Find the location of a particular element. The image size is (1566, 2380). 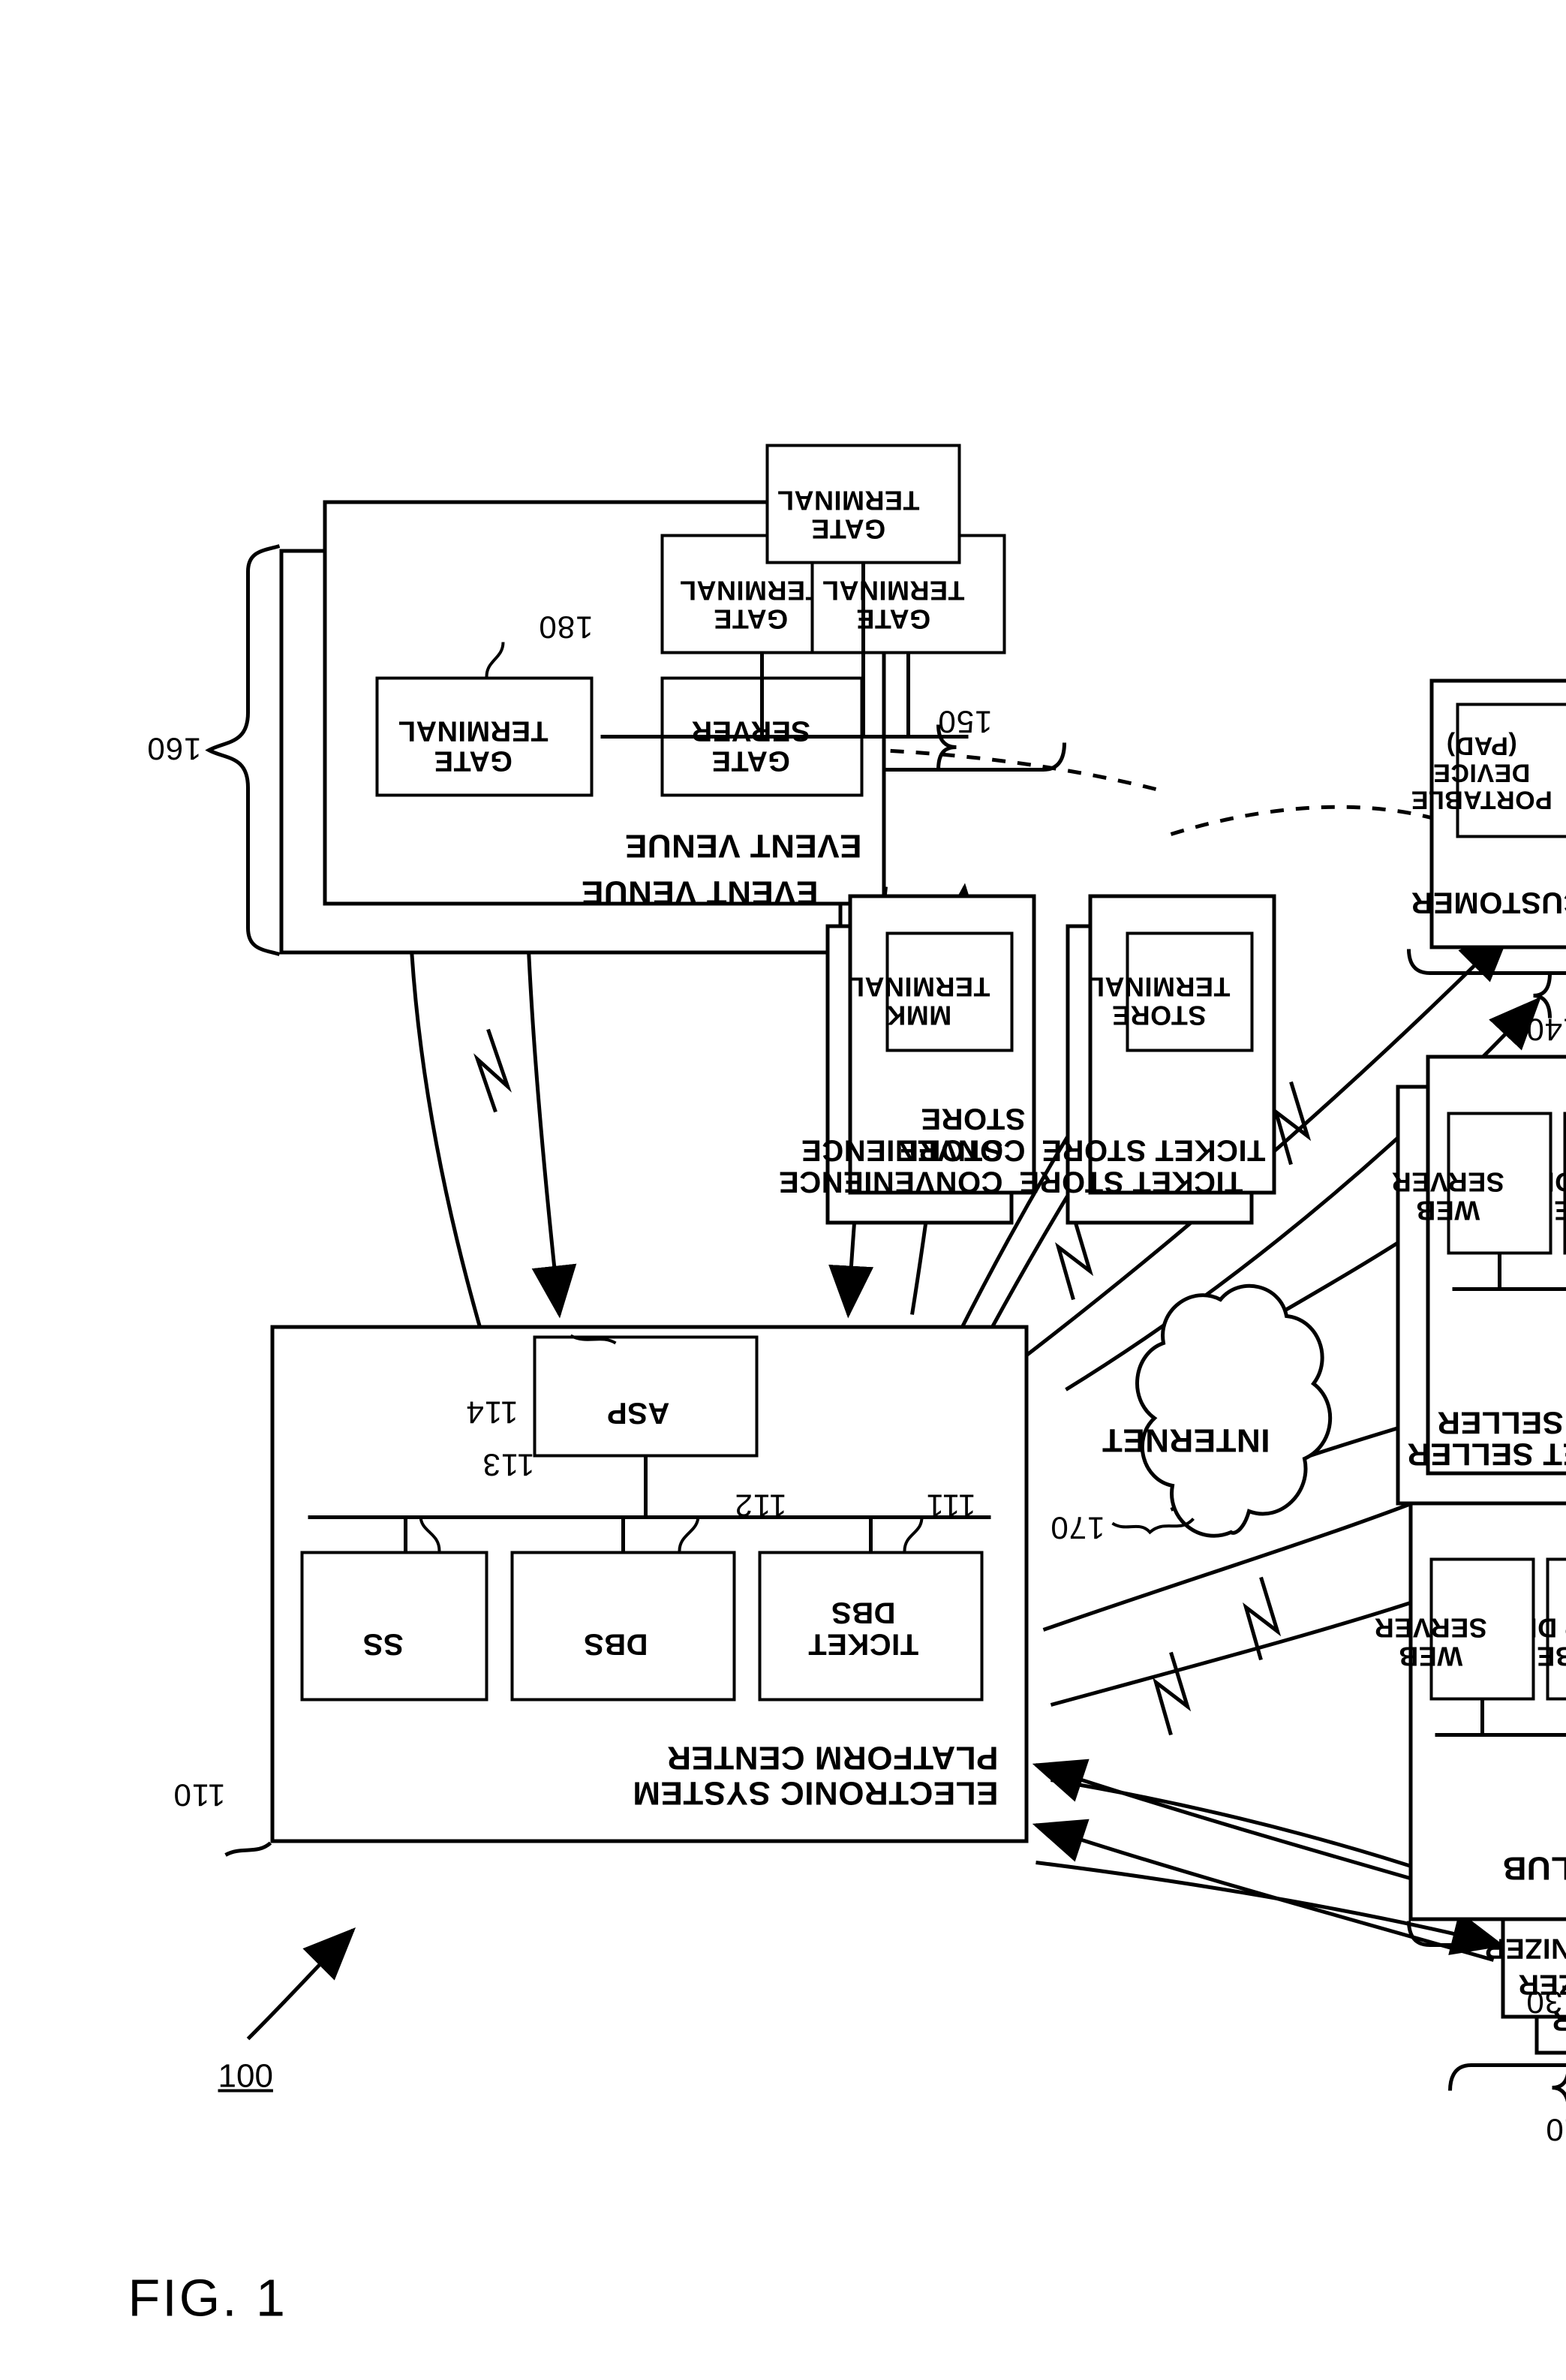

customer-label-game: CUSTOMER is located at coordinates (1547, 1110).